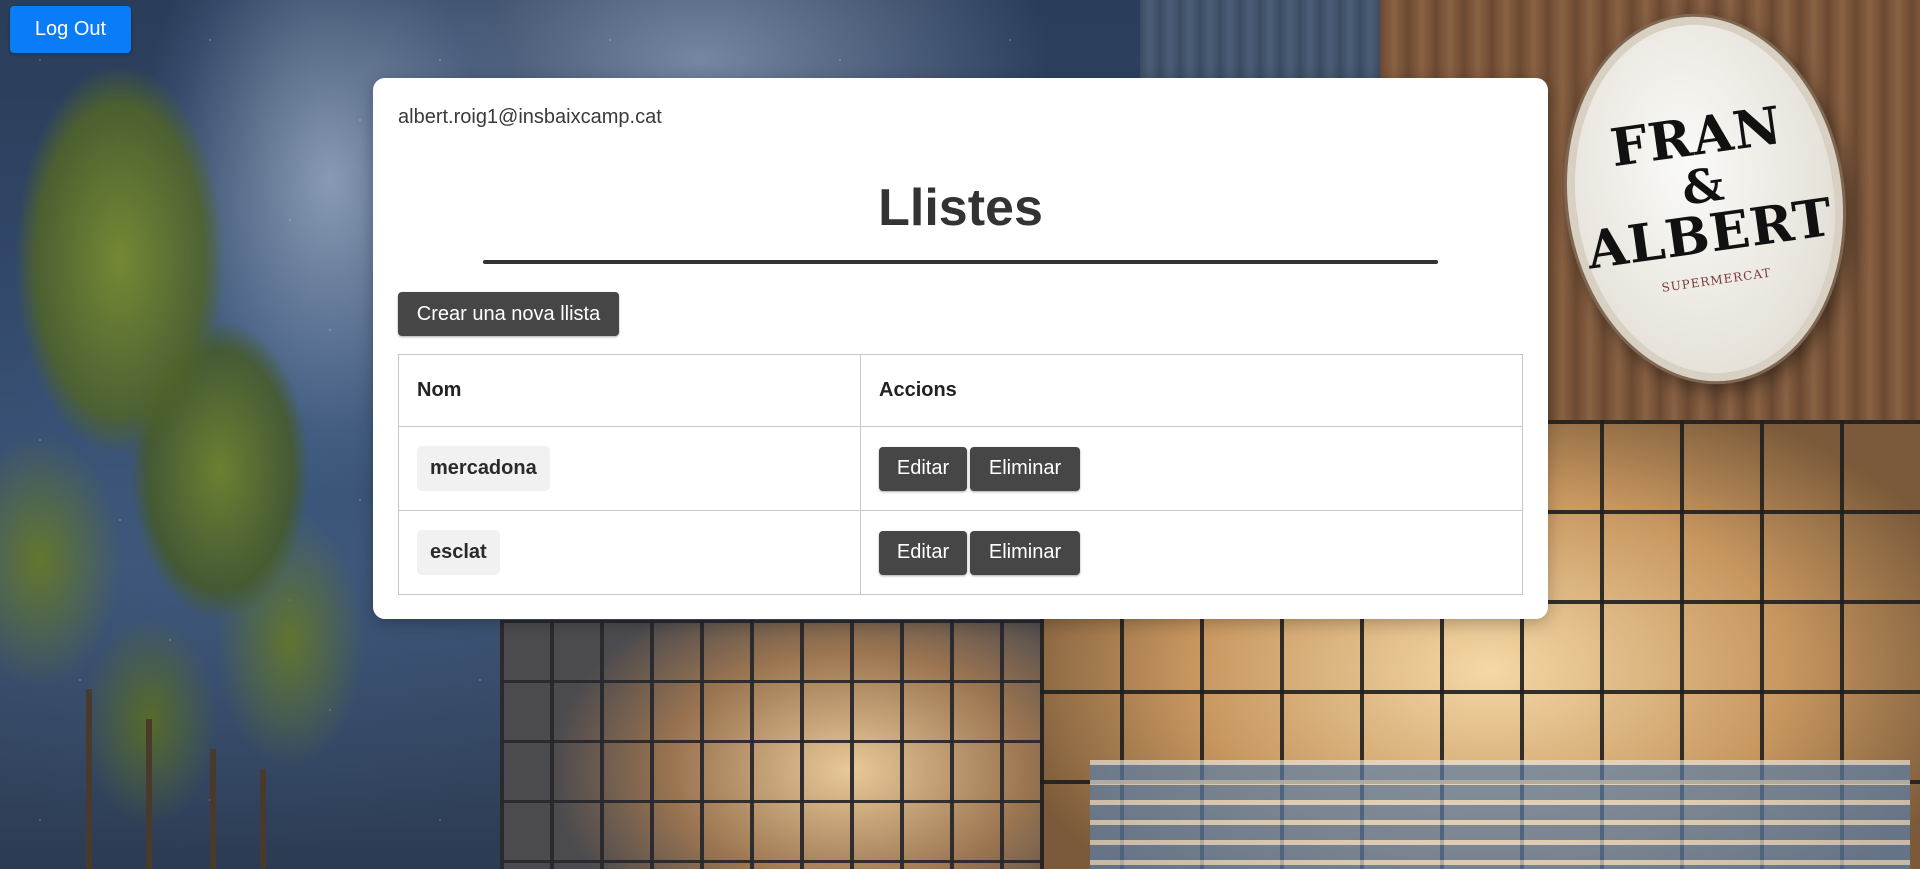 This screenshot has height=869, width=1920. Describe the element at coordinates (458, 552) in the screenshot. I see `list-name: esclat` at that location.